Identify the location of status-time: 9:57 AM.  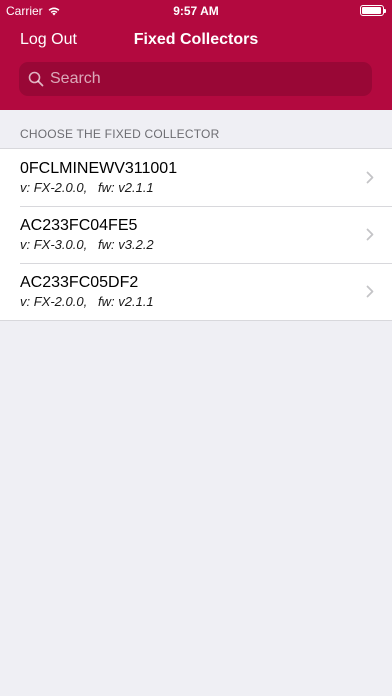
(196, 11).